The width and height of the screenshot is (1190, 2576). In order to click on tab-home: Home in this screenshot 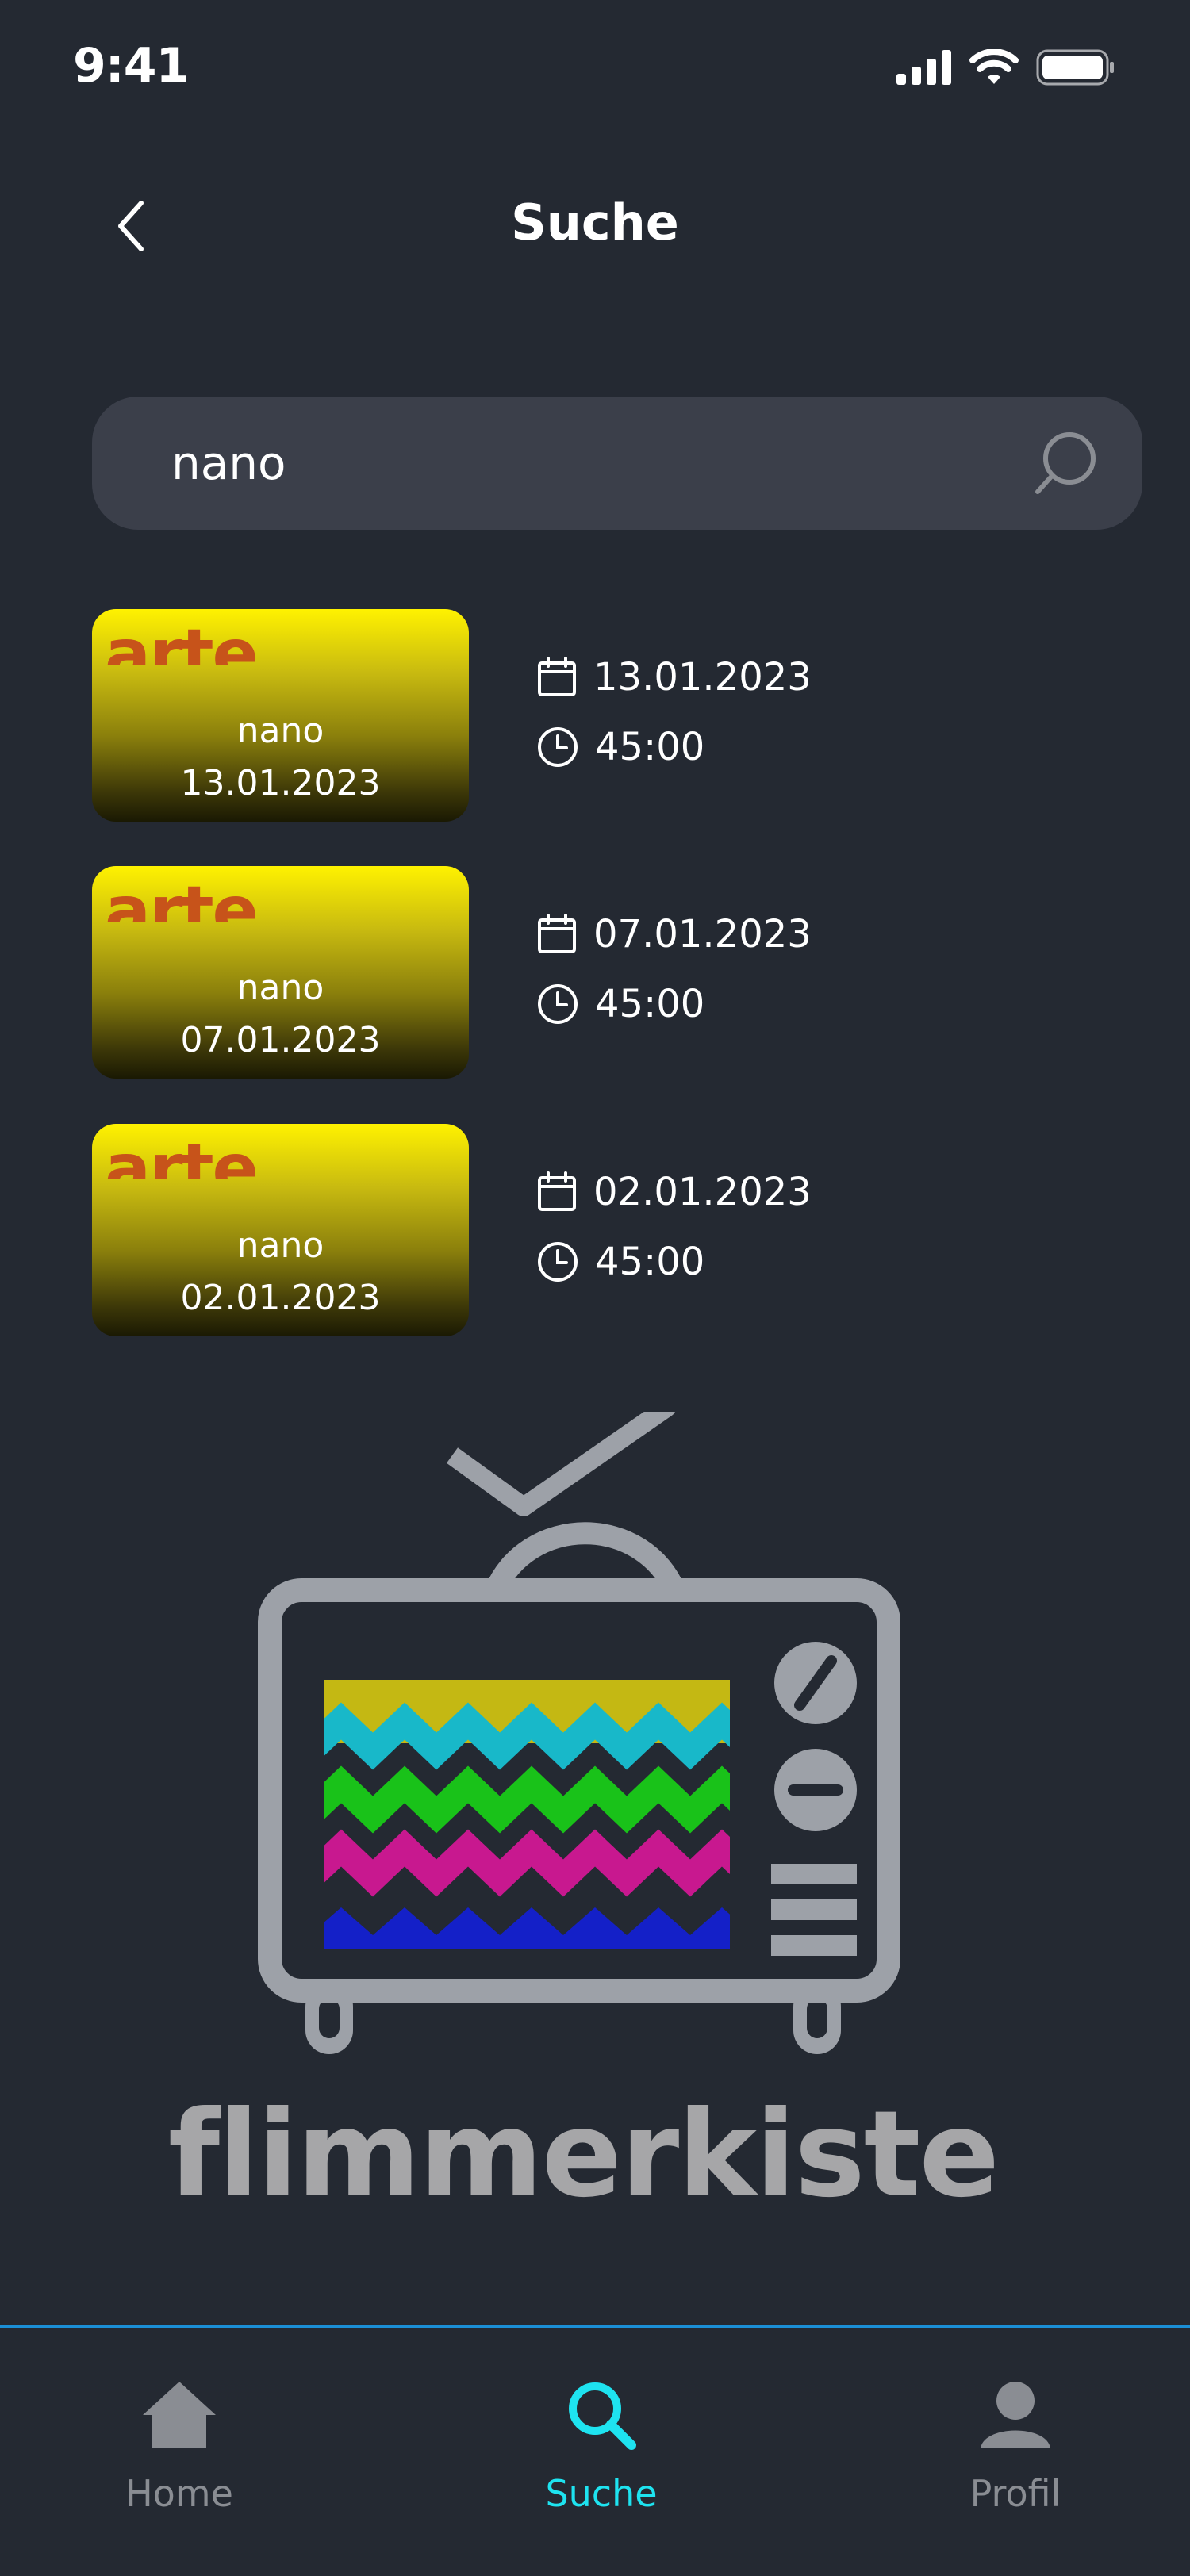, I will do `click(179, 2427)`.